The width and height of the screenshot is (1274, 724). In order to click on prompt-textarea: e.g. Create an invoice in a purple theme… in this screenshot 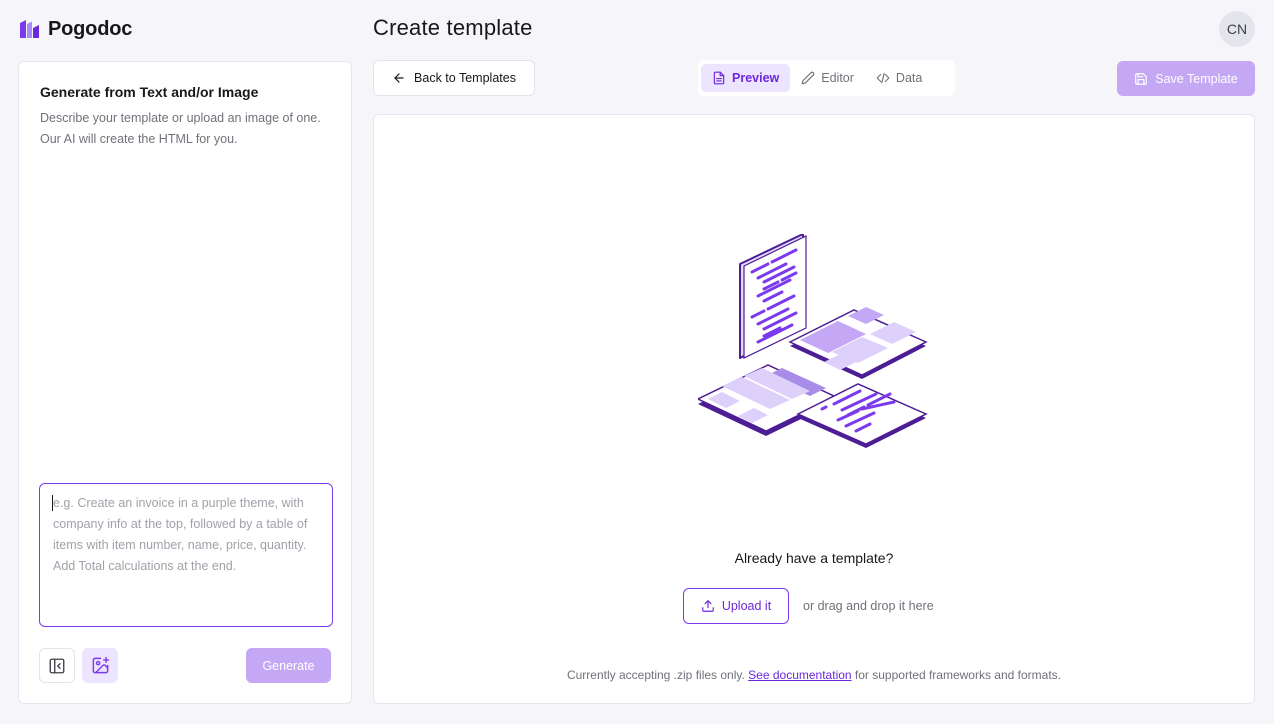, I will do `click(186, 555)`.